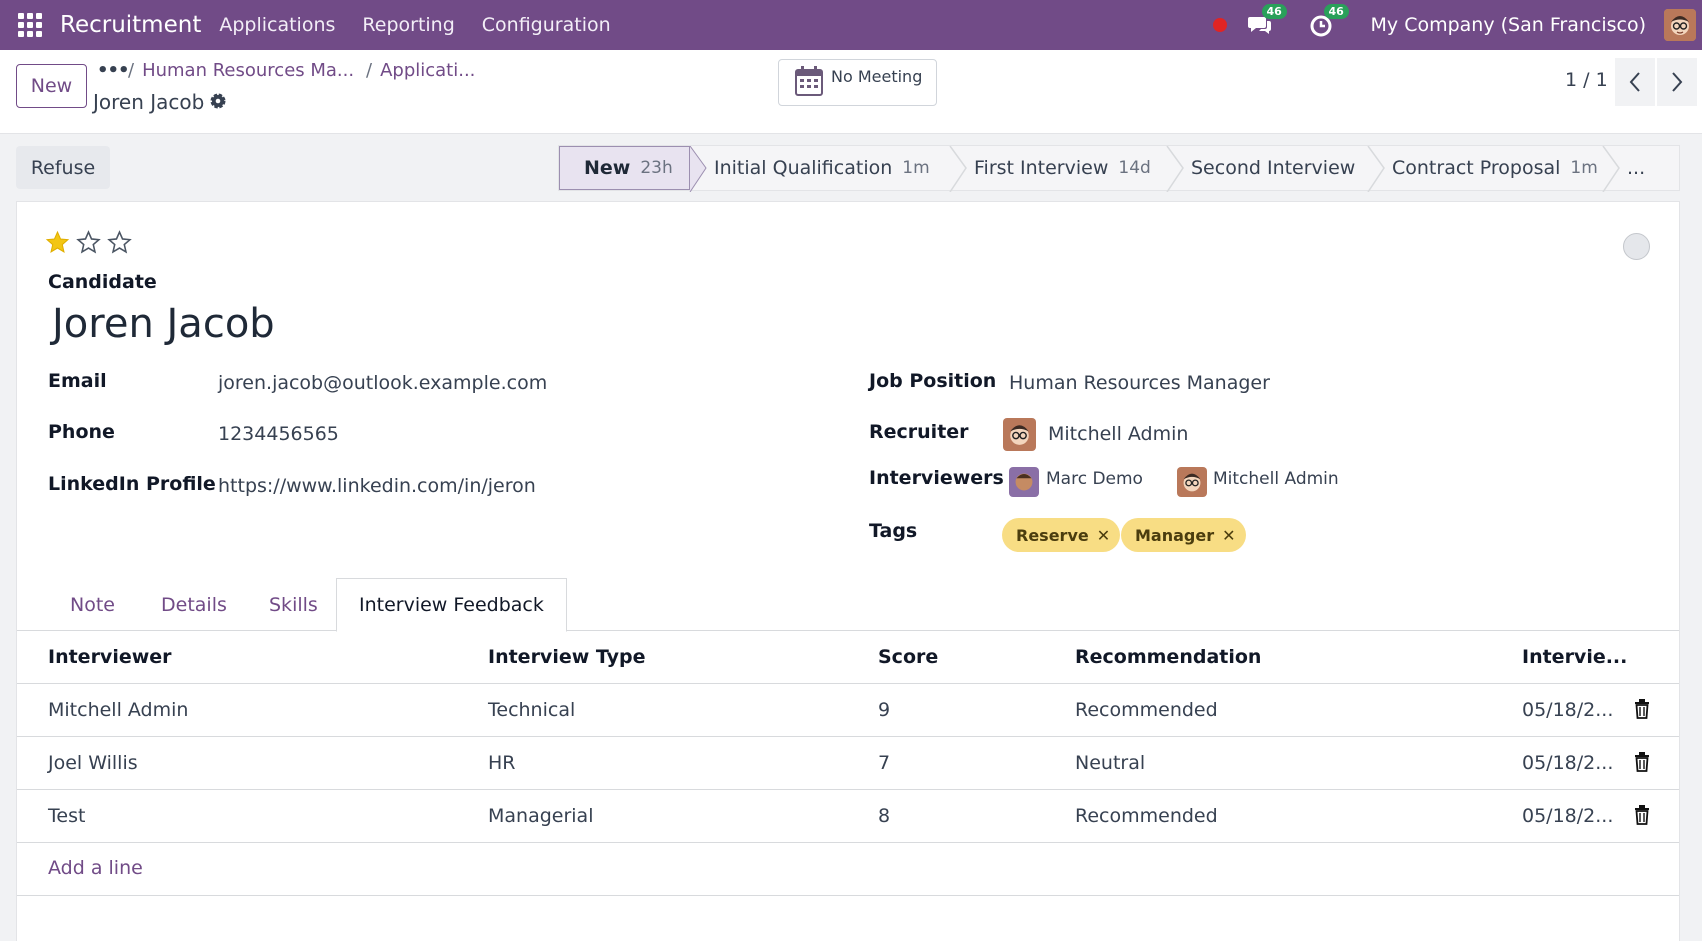 The height and width of the screenshot is (941, 1702). Describe the element at coordinates (408, 25) in the screenshot. I see `menu-reporting: Reporting` at that location.